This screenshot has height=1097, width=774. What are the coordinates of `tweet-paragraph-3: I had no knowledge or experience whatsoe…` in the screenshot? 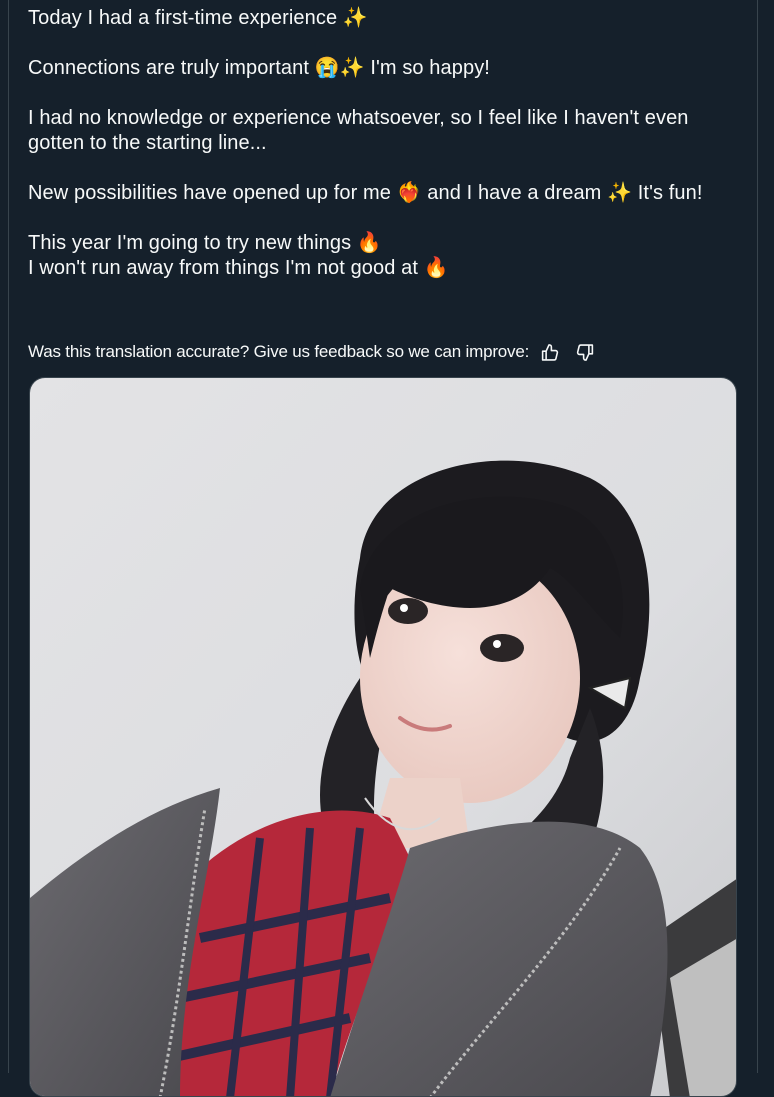 It's located at (385, 131).